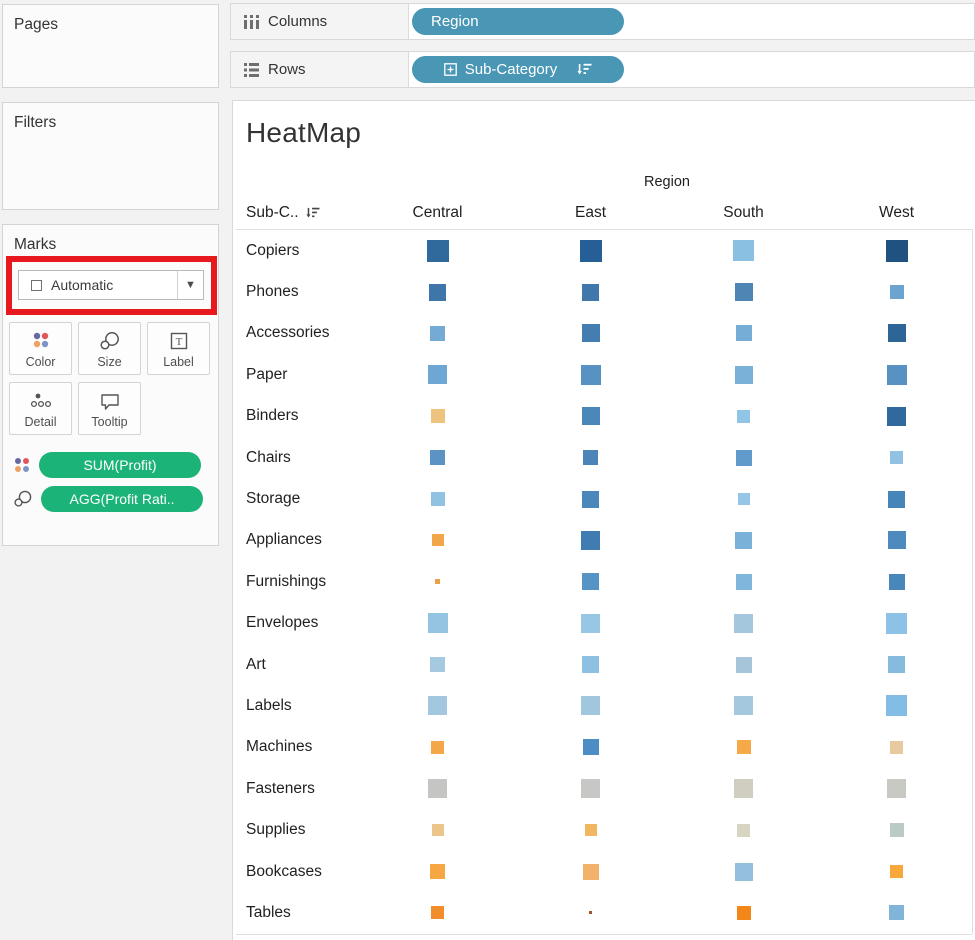 This screenshot has height=940, width=975. Describe the element at coordinates (40, 408) in the screenshot. I see `detail-button: Detail` at that location.